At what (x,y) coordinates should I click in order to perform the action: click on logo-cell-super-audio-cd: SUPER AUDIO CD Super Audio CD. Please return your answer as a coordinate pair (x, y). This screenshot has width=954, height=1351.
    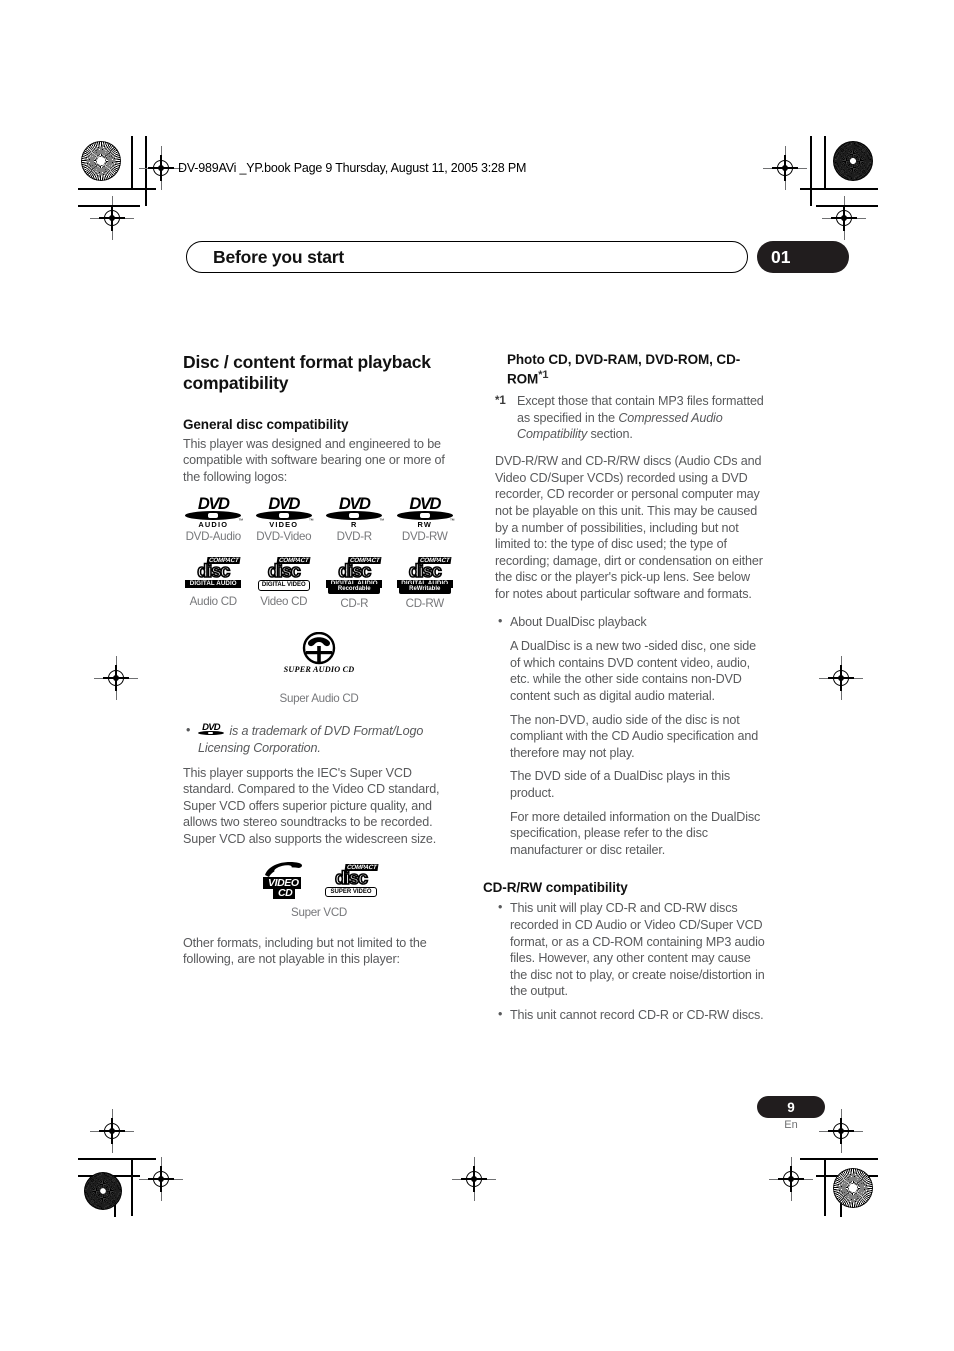
    Looking at the image, I should click on (319, 668).